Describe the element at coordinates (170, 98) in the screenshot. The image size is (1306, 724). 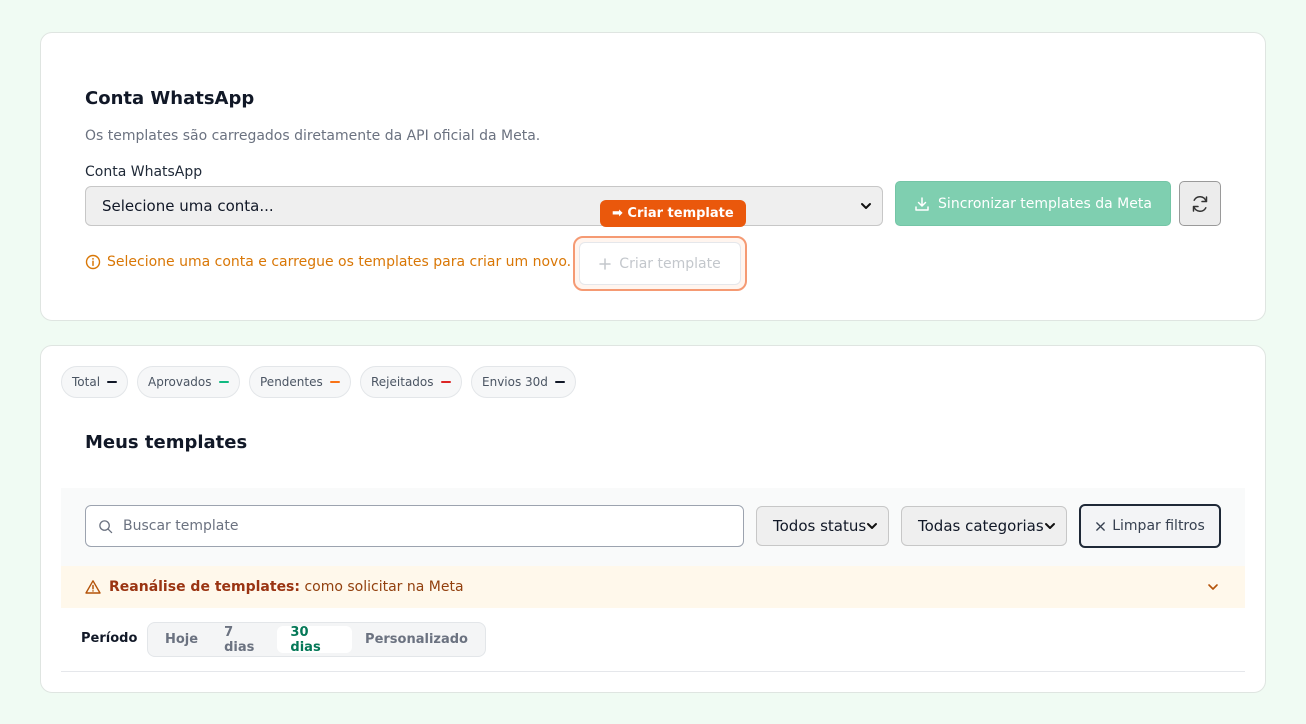
I see `account-title: Conta WhatsApp` at that location.